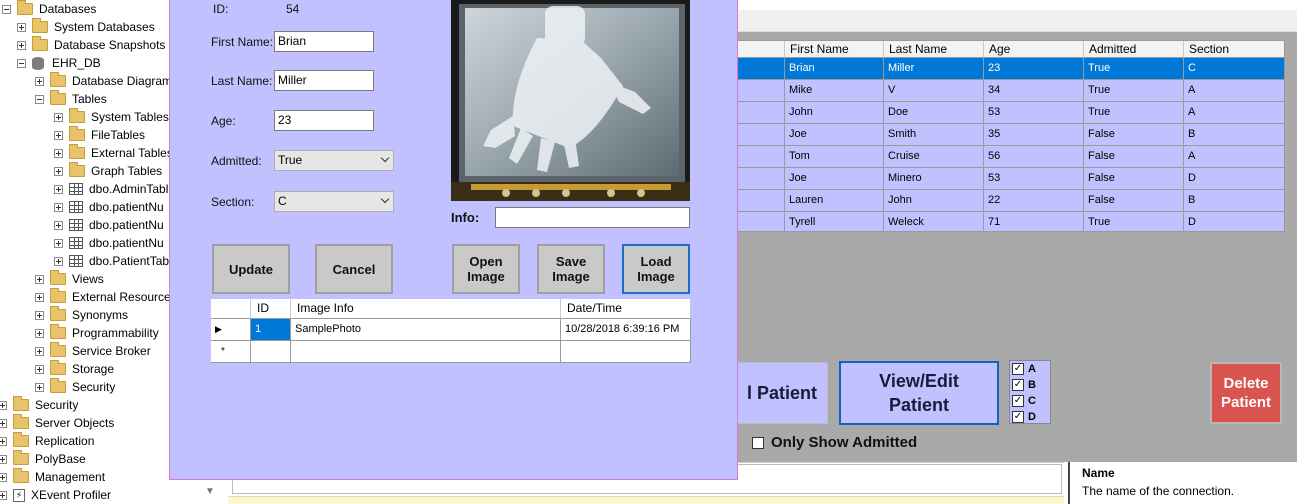 The width and height of the screenshot is (1307, 504). Describe the element at coordinates (116, 261) in the screenshot. I see `tree-node-patient-table: dbo.PatientTable` at that location.